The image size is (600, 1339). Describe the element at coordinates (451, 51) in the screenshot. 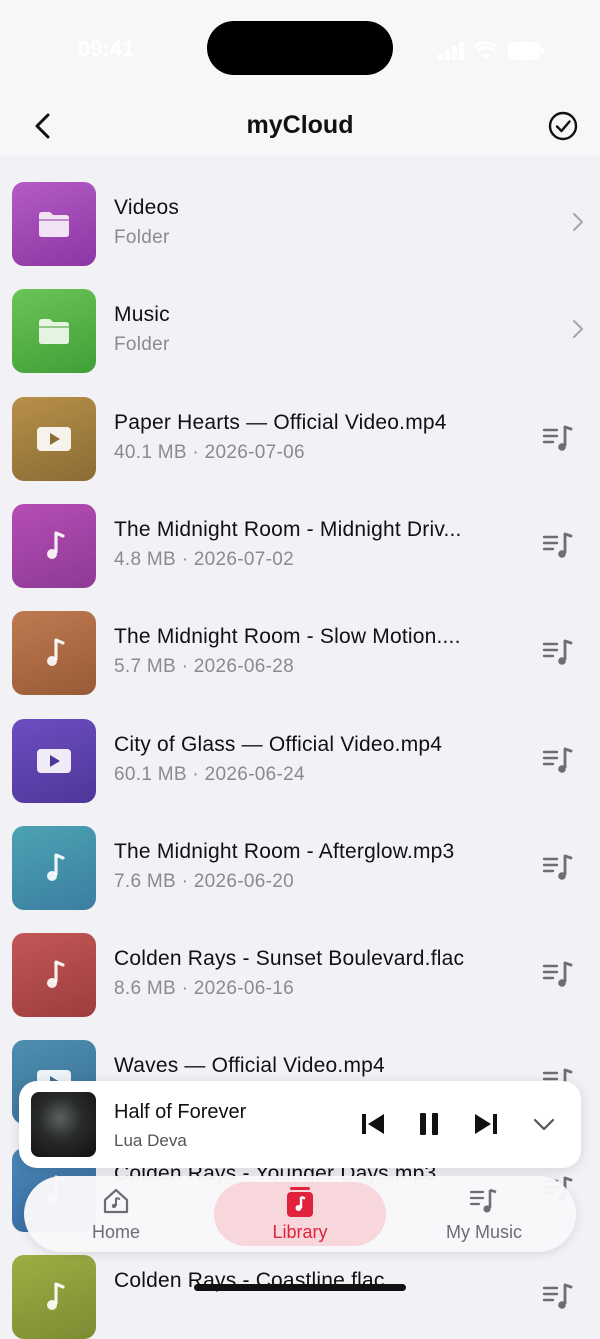

I see `signal-icon` at that location.